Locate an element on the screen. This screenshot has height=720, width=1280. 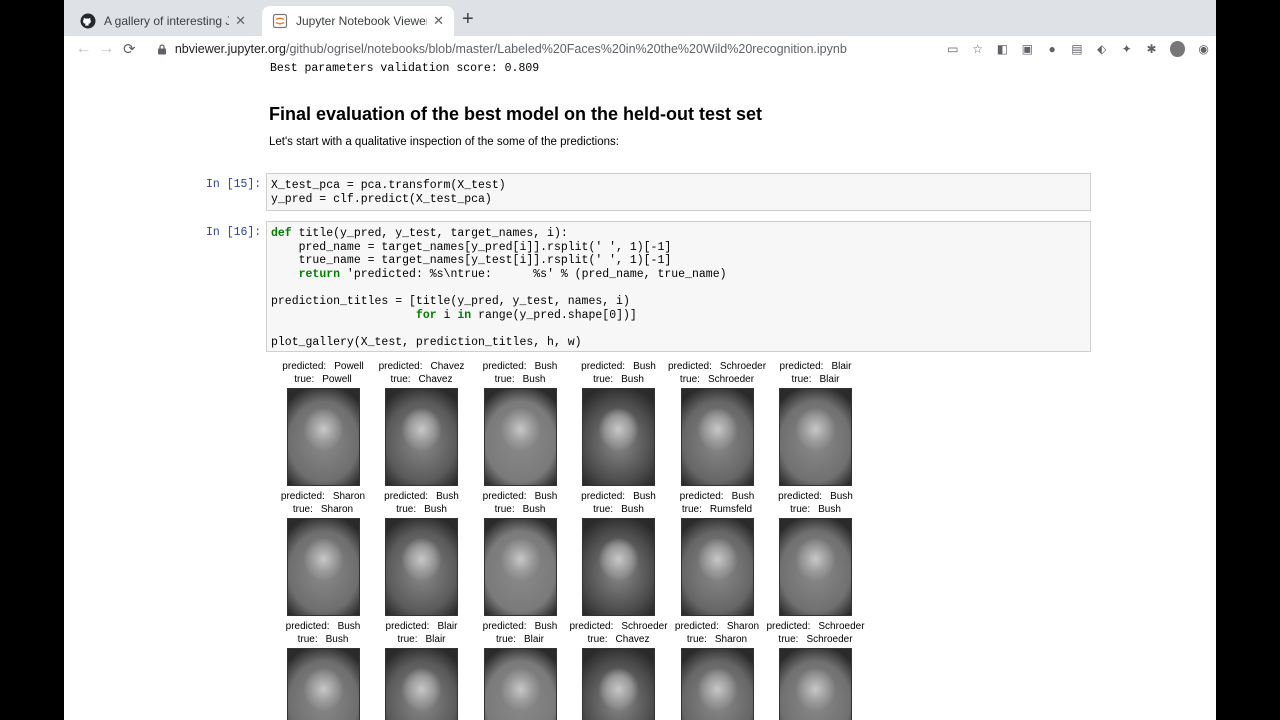
star-icon: ☆ is located at coordinates (977, 49).